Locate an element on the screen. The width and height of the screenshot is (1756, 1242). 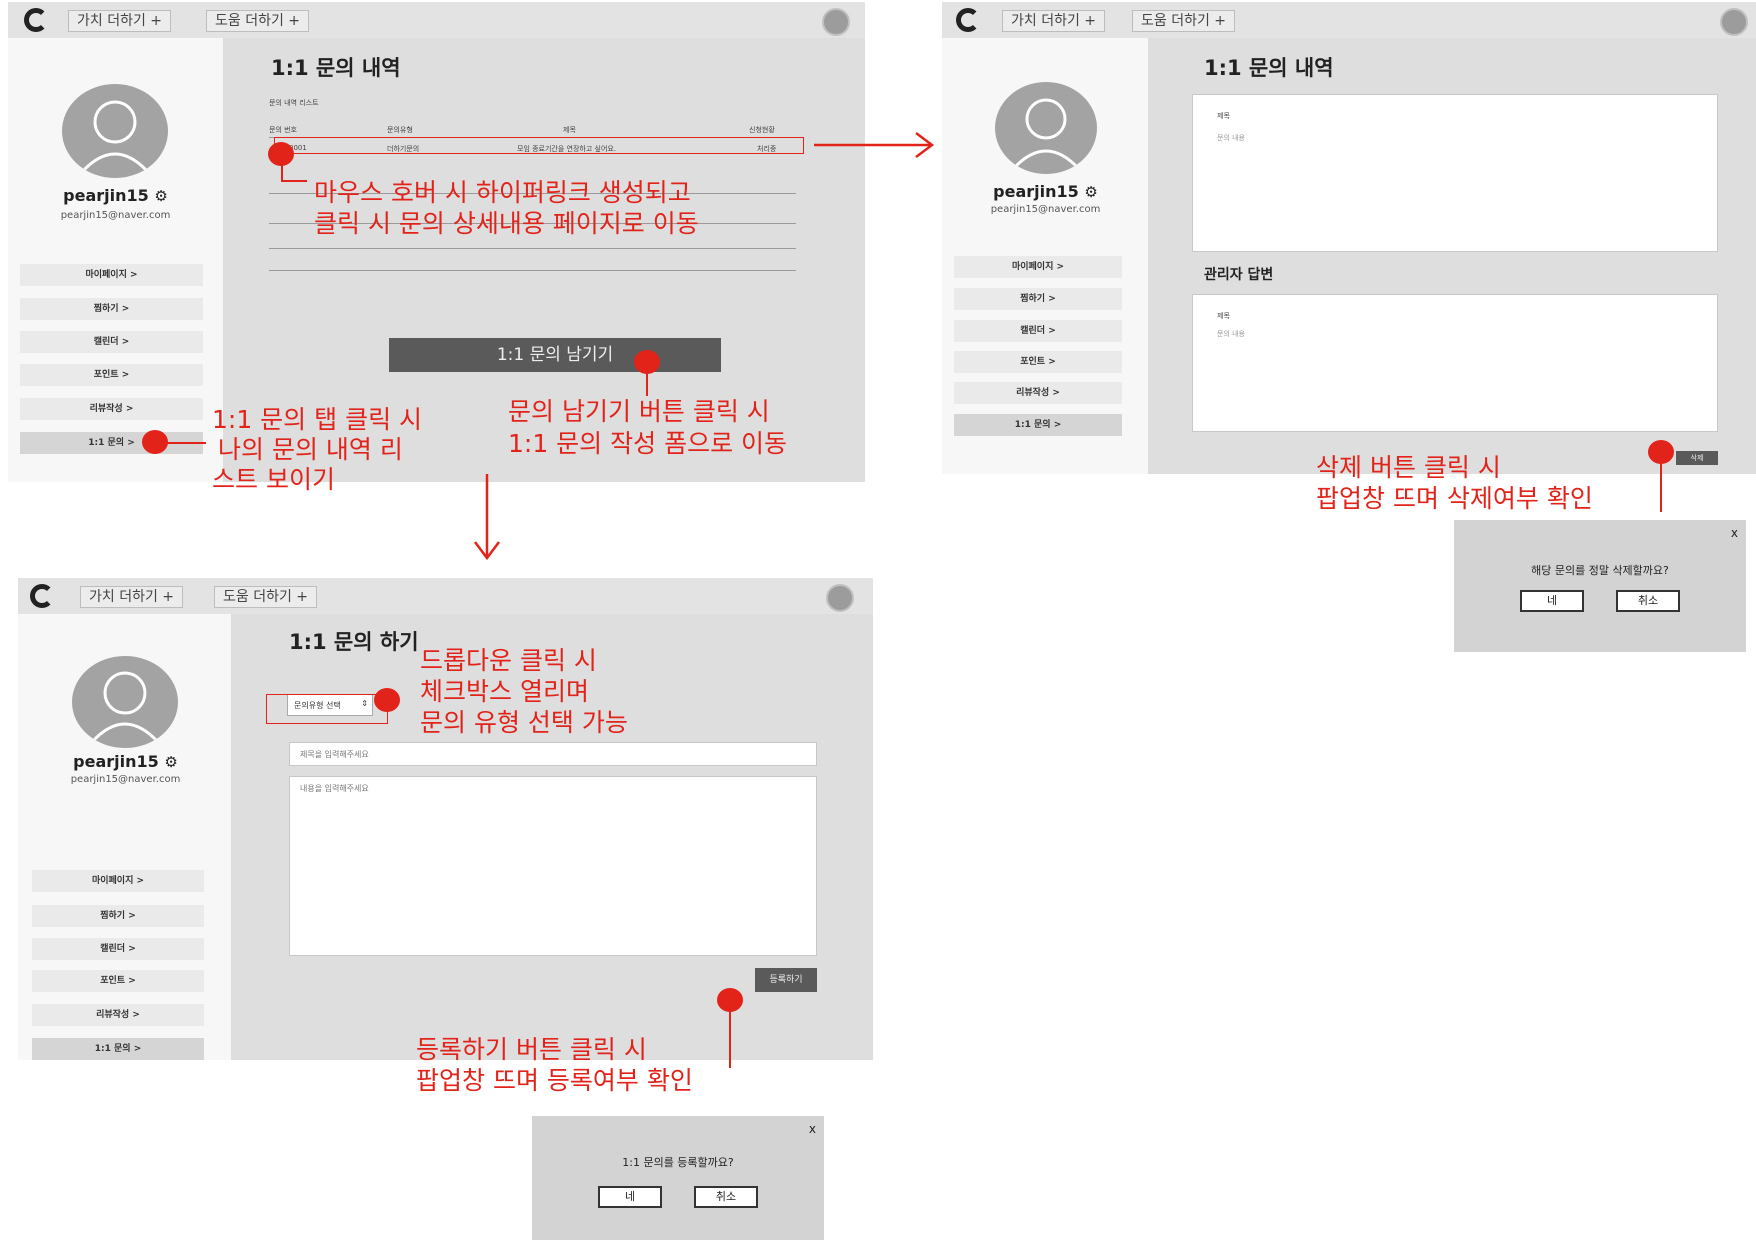
annotation-hover-line1: 마우스 호버 시 하이퍼링크 생성되고 is located at coordinates (502, 192).